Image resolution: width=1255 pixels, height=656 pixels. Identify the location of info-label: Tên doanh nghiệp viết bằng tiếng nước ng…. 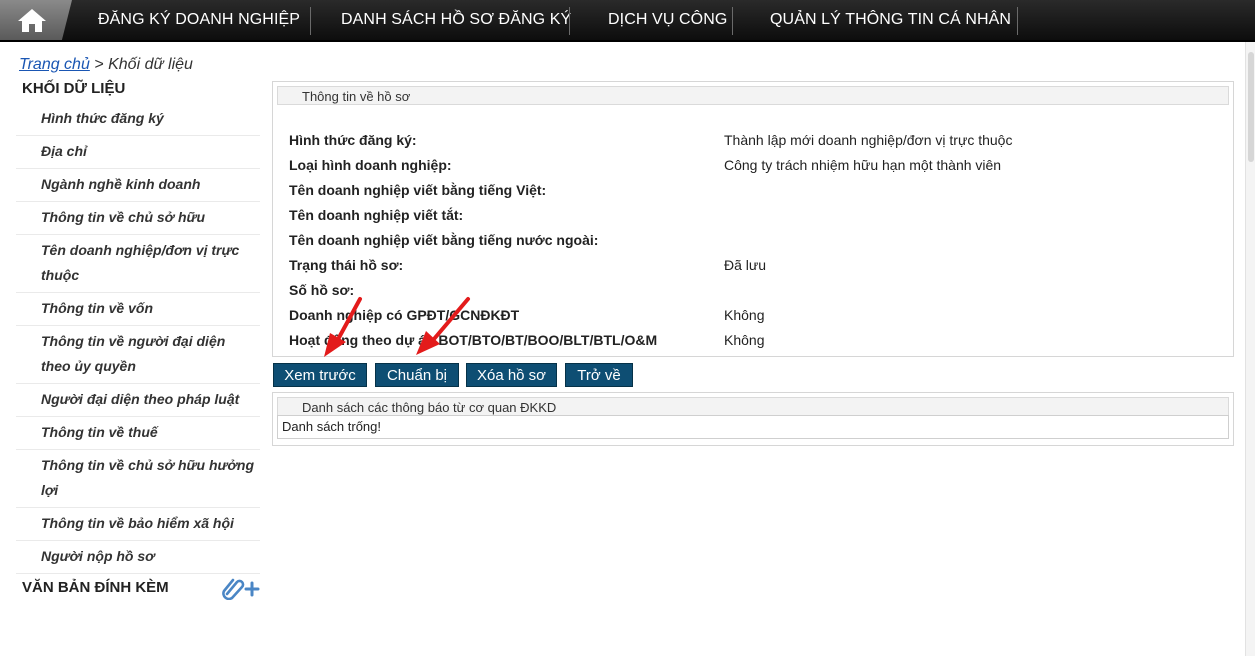
(444, 240).